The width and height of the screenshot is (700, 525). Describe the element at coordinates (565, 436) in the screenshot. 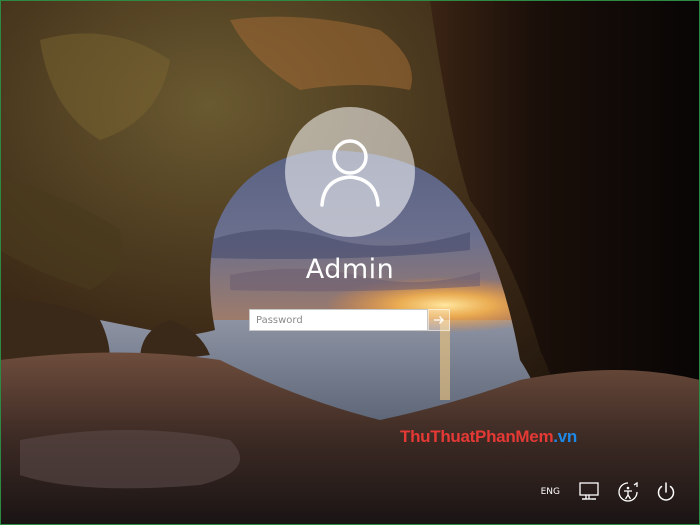

I see `watermark-vn: .vn` at that location.